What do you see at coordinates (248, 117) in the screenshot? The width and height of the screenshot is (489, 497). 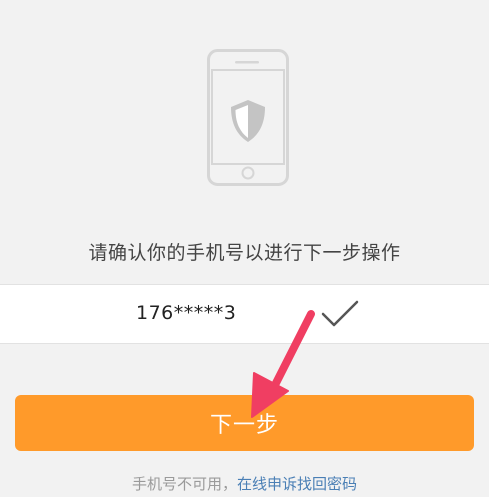 I see `phone-shield-icon` at bounding box center [248, 117].